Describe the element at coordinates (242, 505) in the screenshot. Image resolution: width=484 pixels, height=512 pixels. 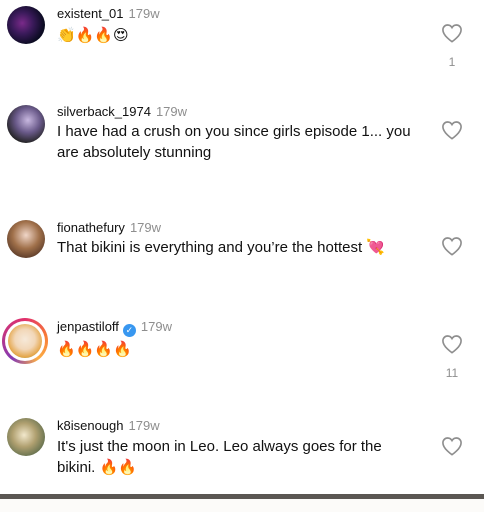
I see `bottom-strip` at that location.